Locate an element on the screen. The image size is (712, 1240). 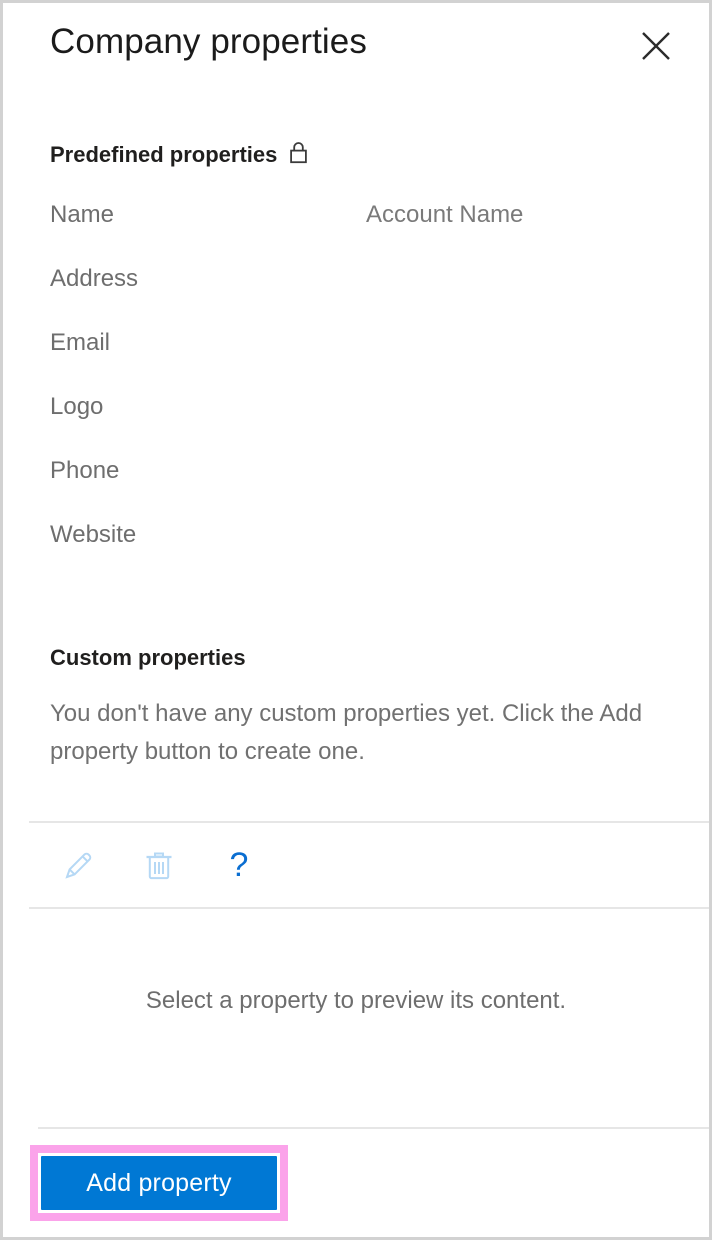
predefined-properties-heading: Predefined properties is located at coordinates (379, 132).